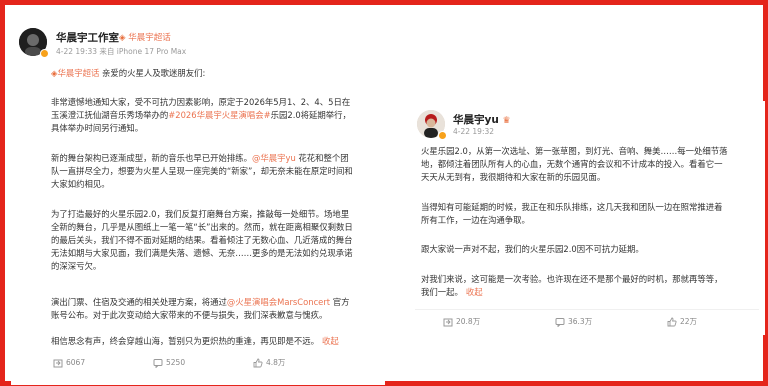 This screenshot has height=386, width=768. Describe the element at coordinates (587, 309) in the screenshot. I see `divider` at that location.